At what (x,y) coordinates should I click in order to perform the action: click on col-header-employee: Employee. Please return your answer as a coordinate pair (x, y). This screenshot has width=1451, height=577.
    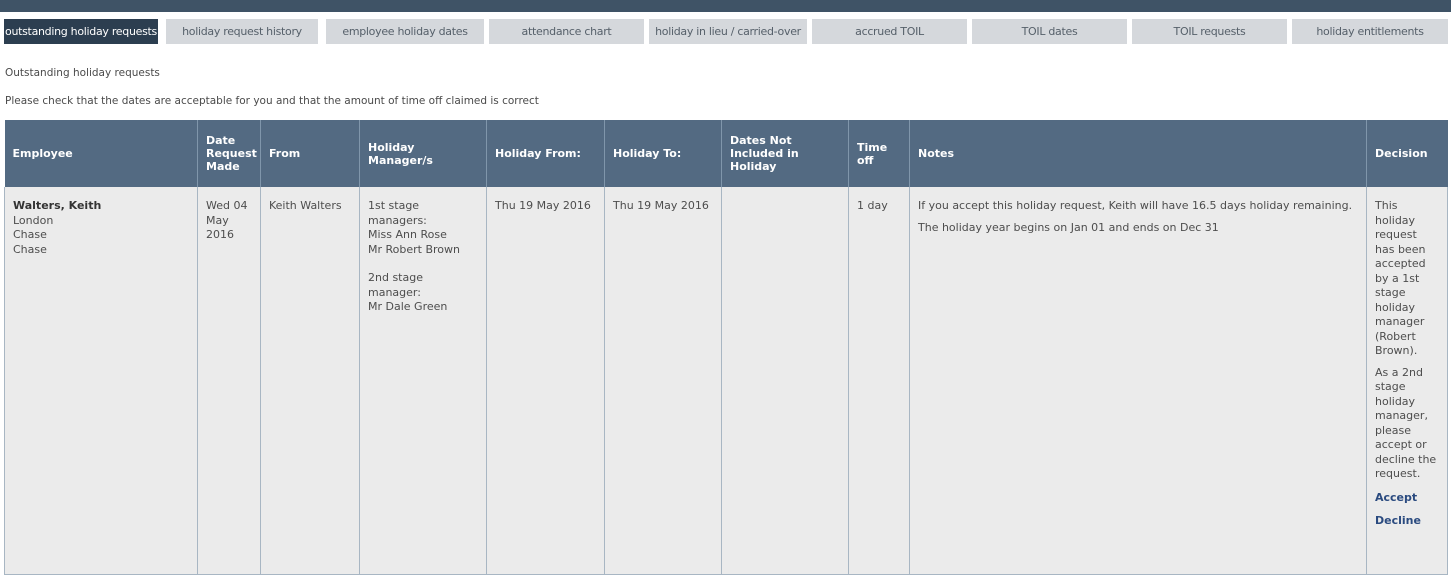
    Looking at the image, I should click on (101, 153).